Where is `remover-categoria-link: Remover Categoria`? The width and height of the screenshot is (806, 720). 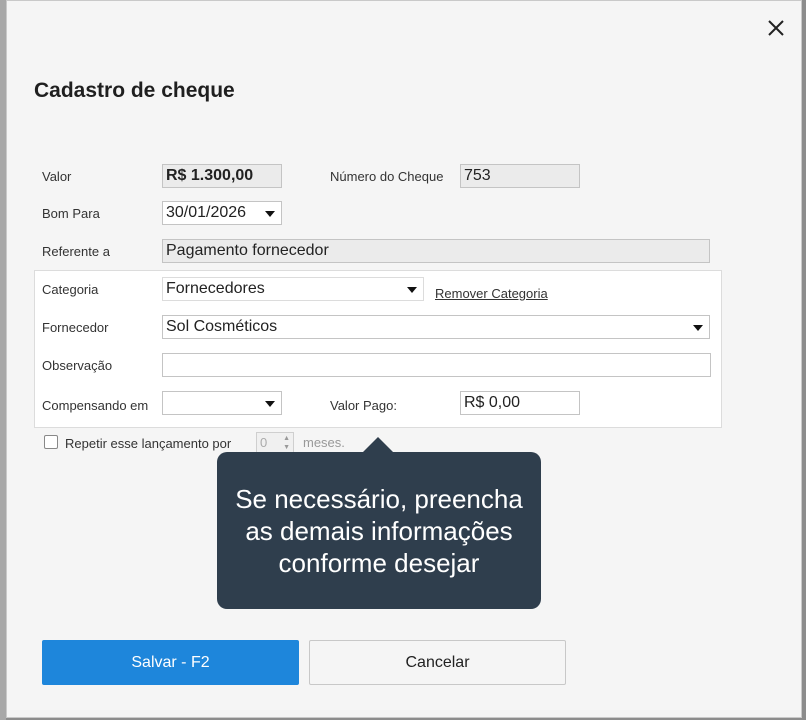 remover-categoria-link: Remover Categoria is located at coordinates (491, 293).